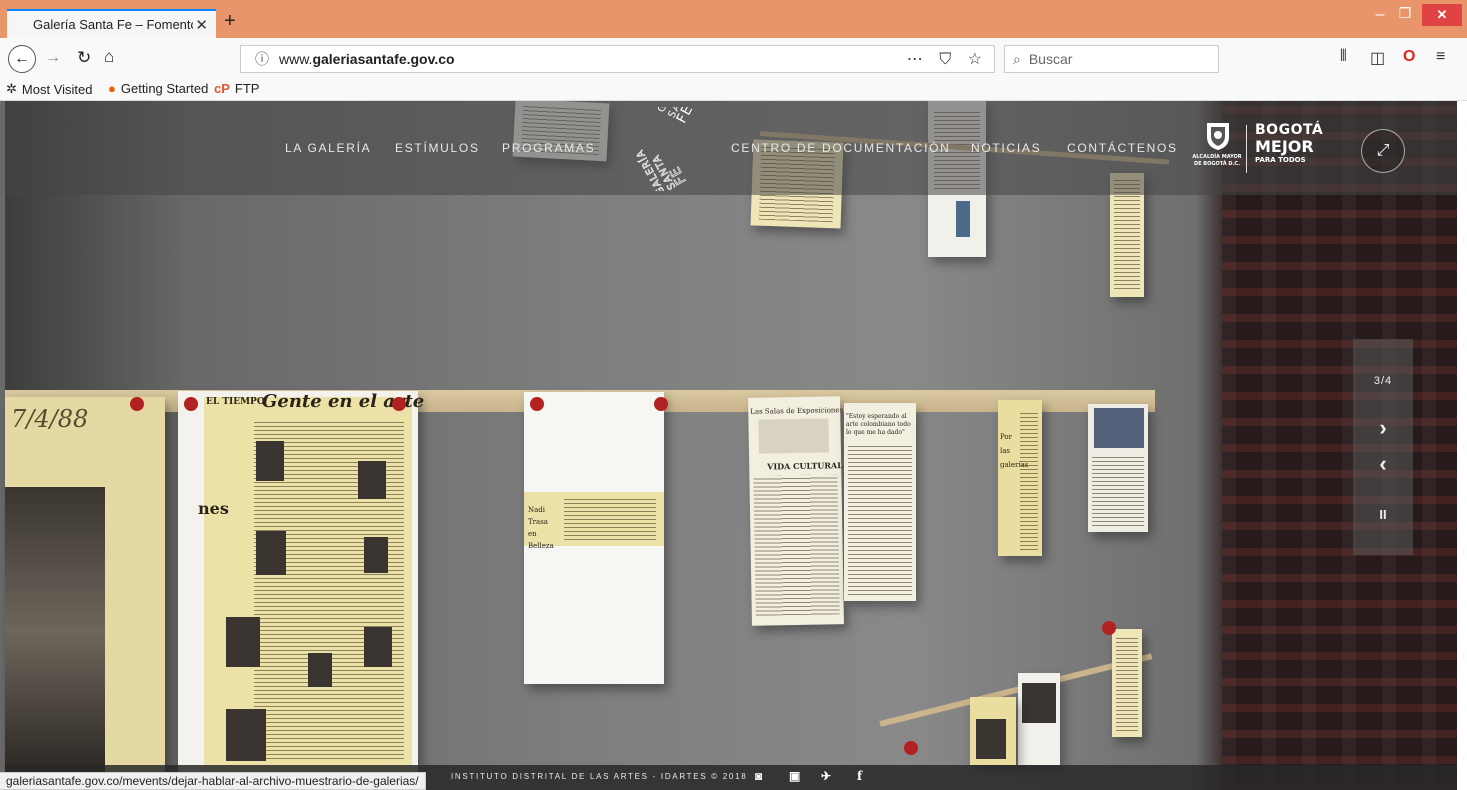  Describe the element at coordinates (1442, 15) in the screenshot. I see `close-window-icon: ✕` at that location.